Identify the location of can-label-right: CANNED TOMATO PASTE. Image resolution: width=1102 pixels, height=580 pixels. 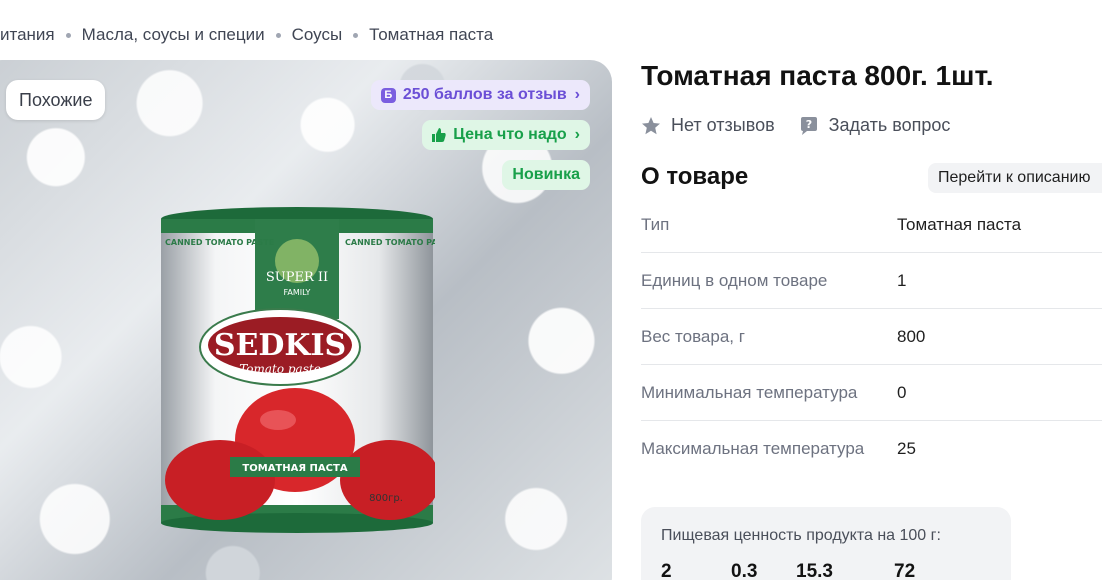
(390, 242).